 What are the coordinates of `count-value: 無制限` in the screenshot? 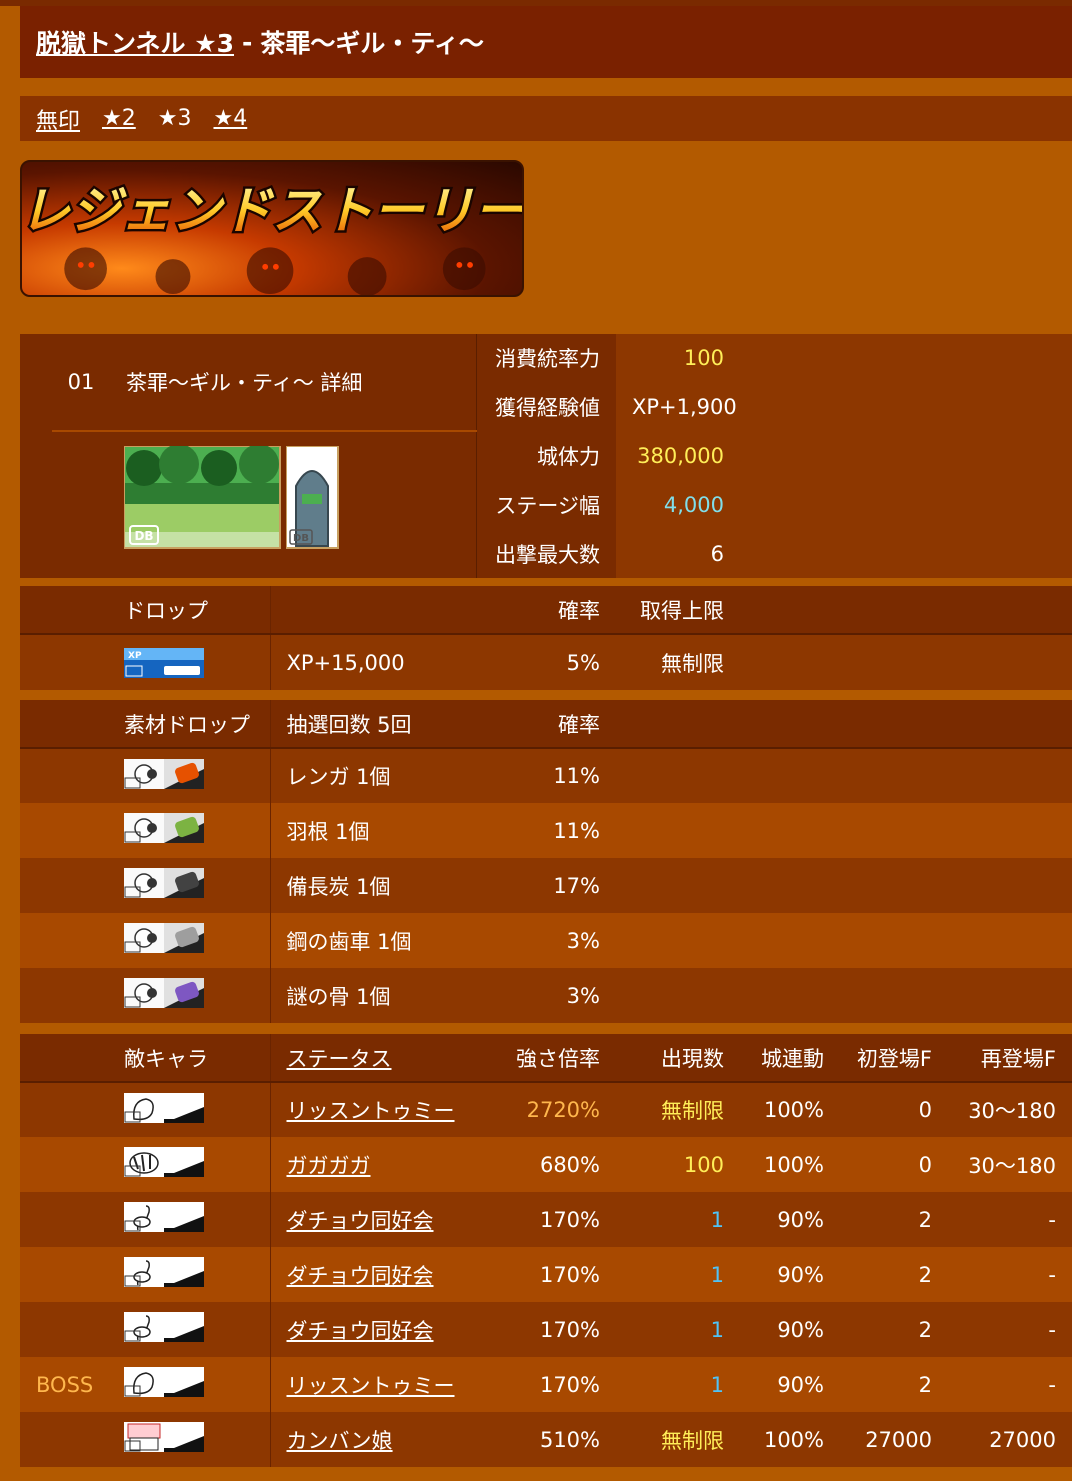 It's located at (678, 1109).